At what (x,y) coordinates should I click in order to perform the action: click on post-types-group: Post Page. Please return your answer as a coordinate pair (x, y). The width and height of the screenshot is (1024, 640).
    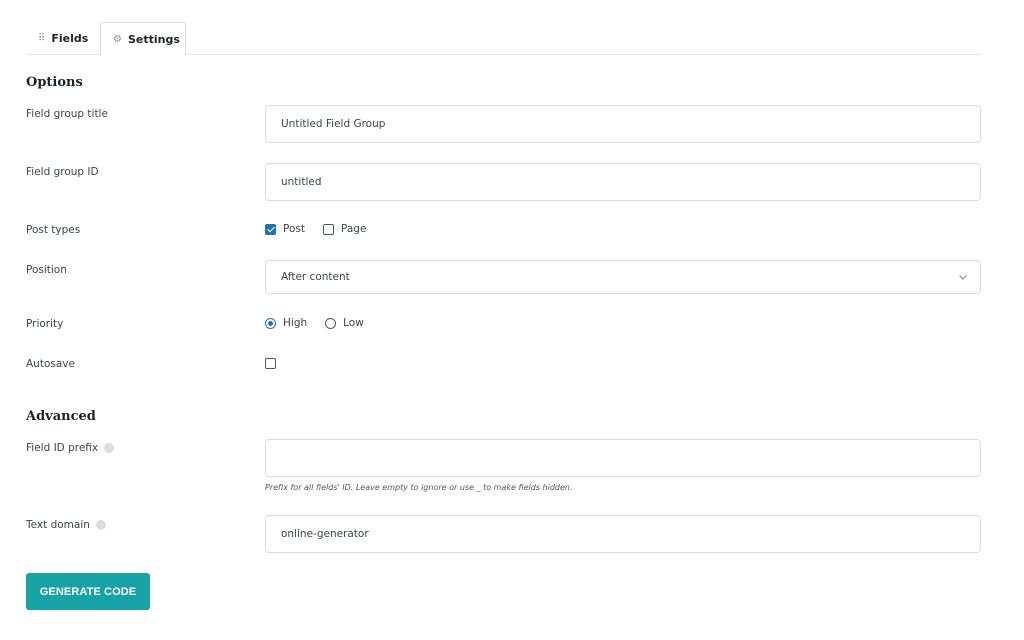
    Looking at the image, I should click on (324, 229).